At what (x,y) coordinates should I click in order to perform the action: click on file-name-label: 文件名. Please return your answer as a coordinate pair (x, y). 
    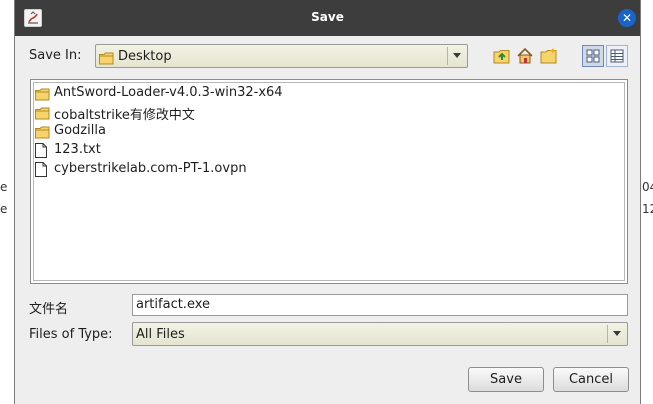
    Looking at the image, I should click on (49, 309).